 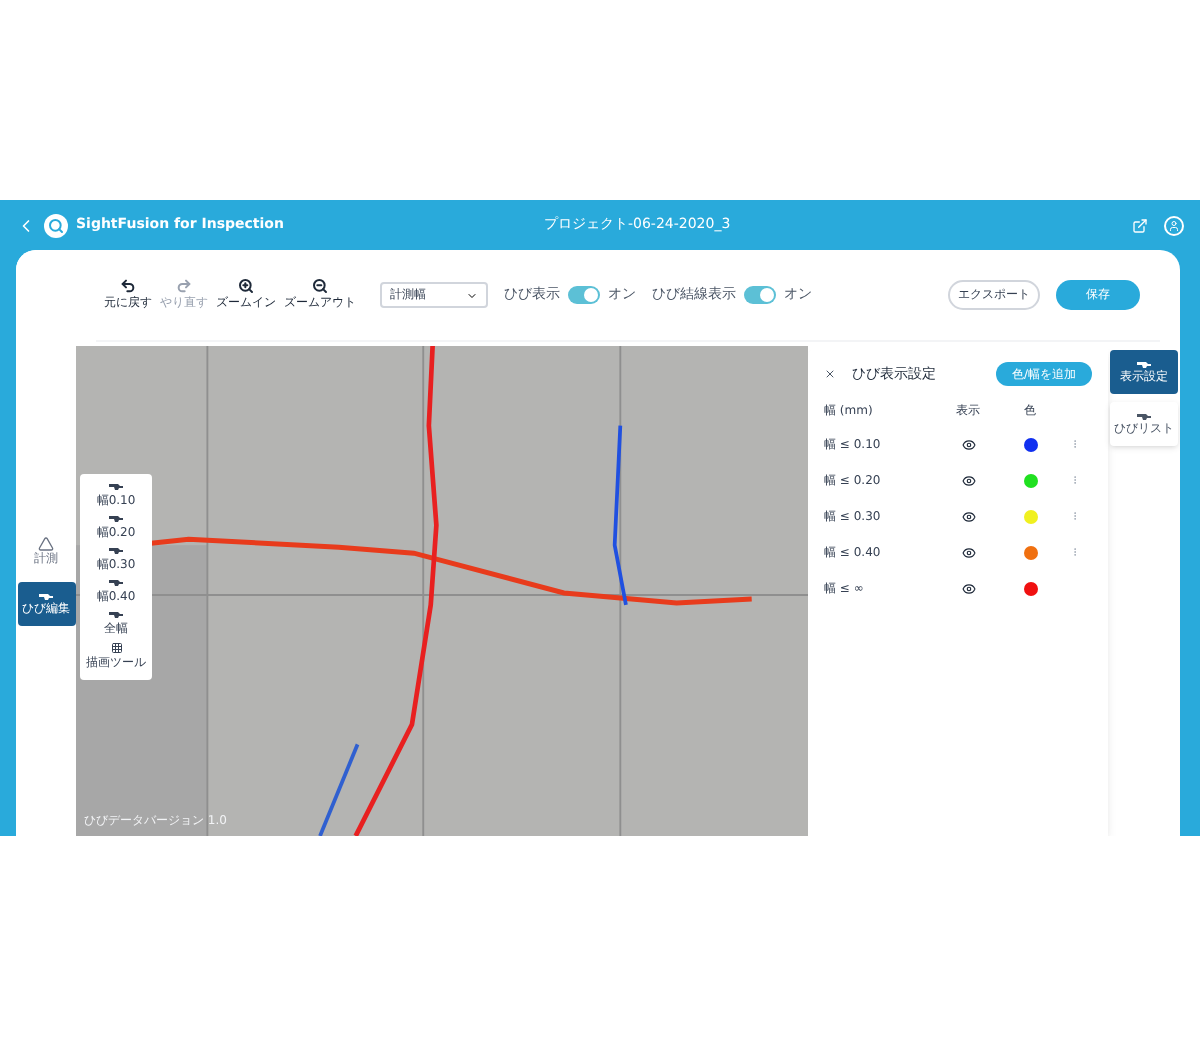 I want to click on logo-icon, so click(x=56, y=225).